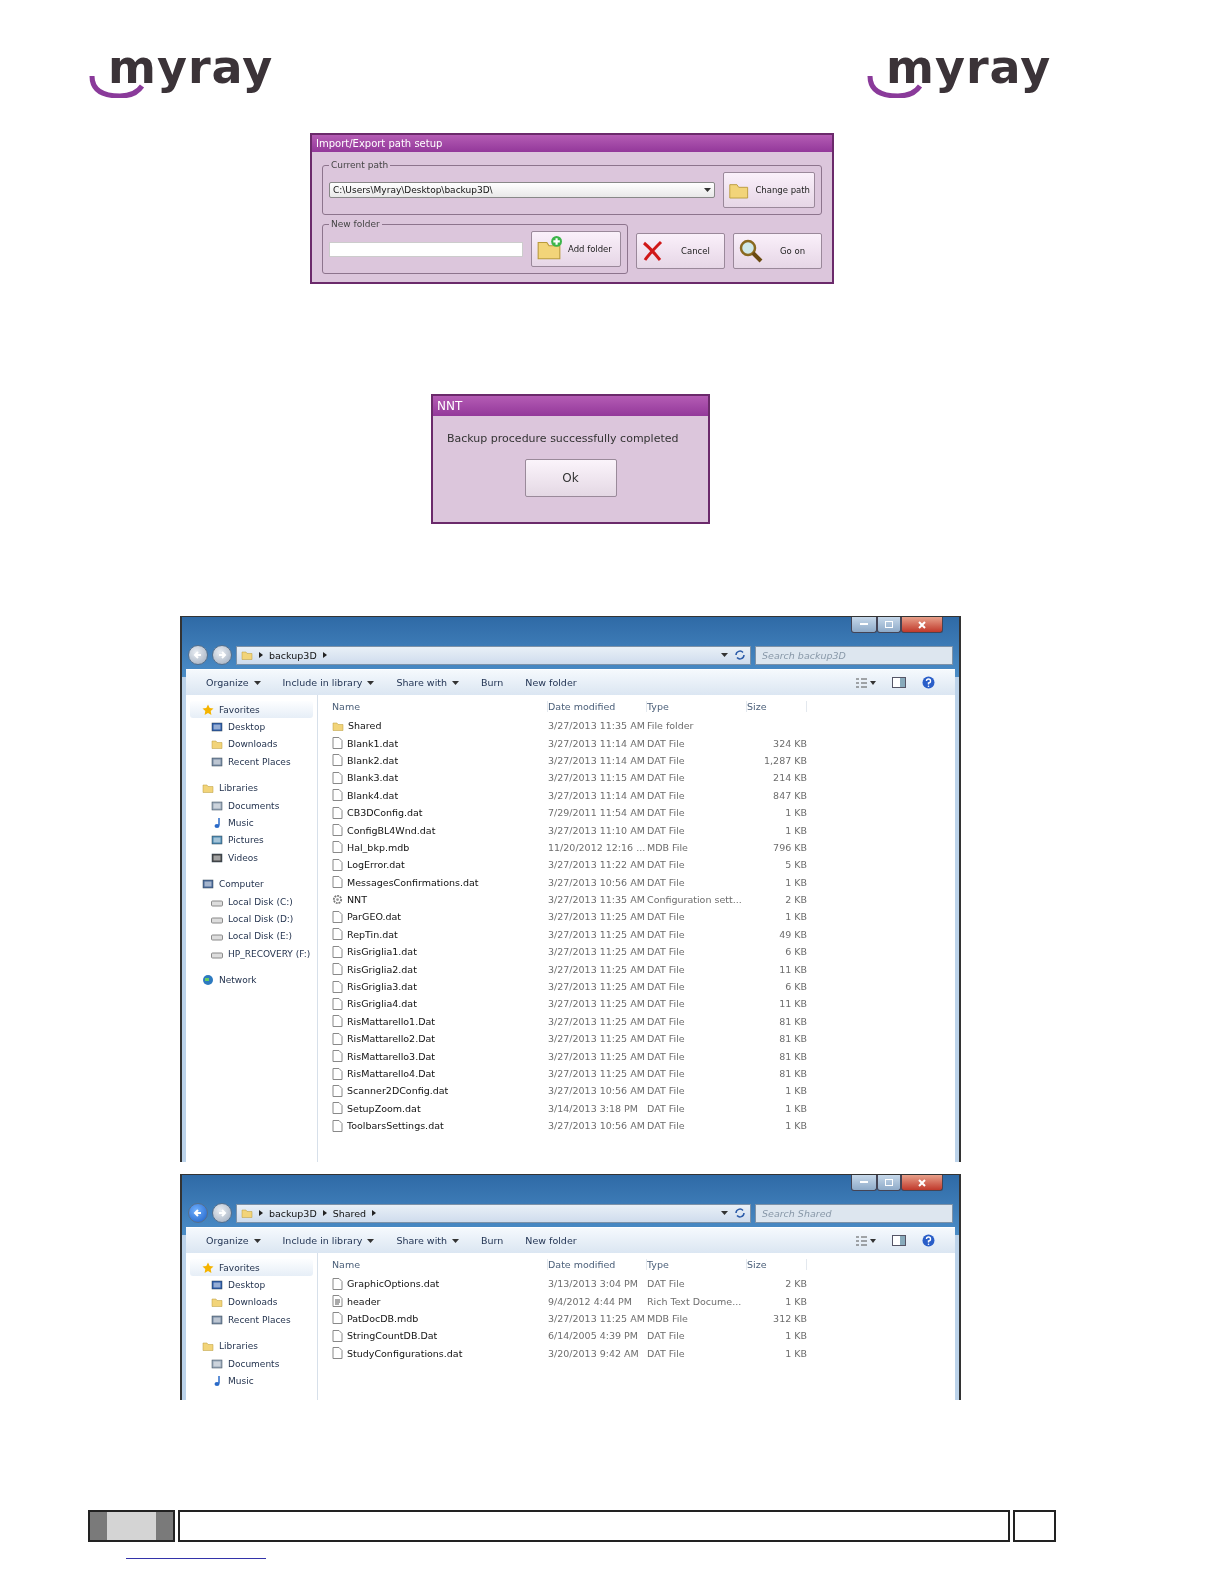 This screenshot has height=1584, width=1224. Describe the element at coordinates (440, 1038) in the screenshot. I see `file-name: RisMattarello2.Dat` at that location.